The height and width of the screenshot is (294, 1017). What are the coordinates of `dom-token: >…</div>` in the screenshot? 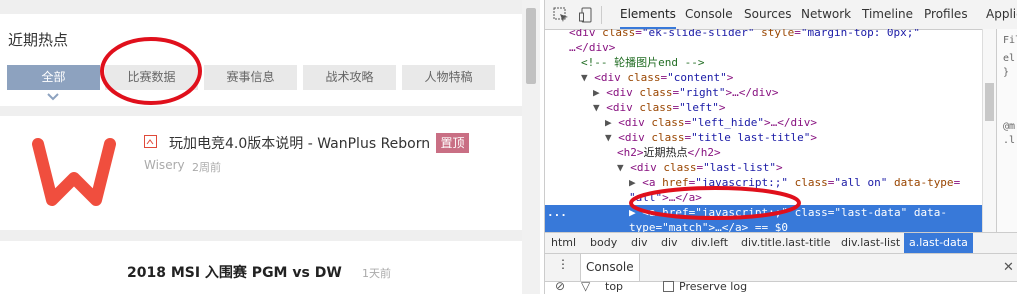 It's located at (790, 122).